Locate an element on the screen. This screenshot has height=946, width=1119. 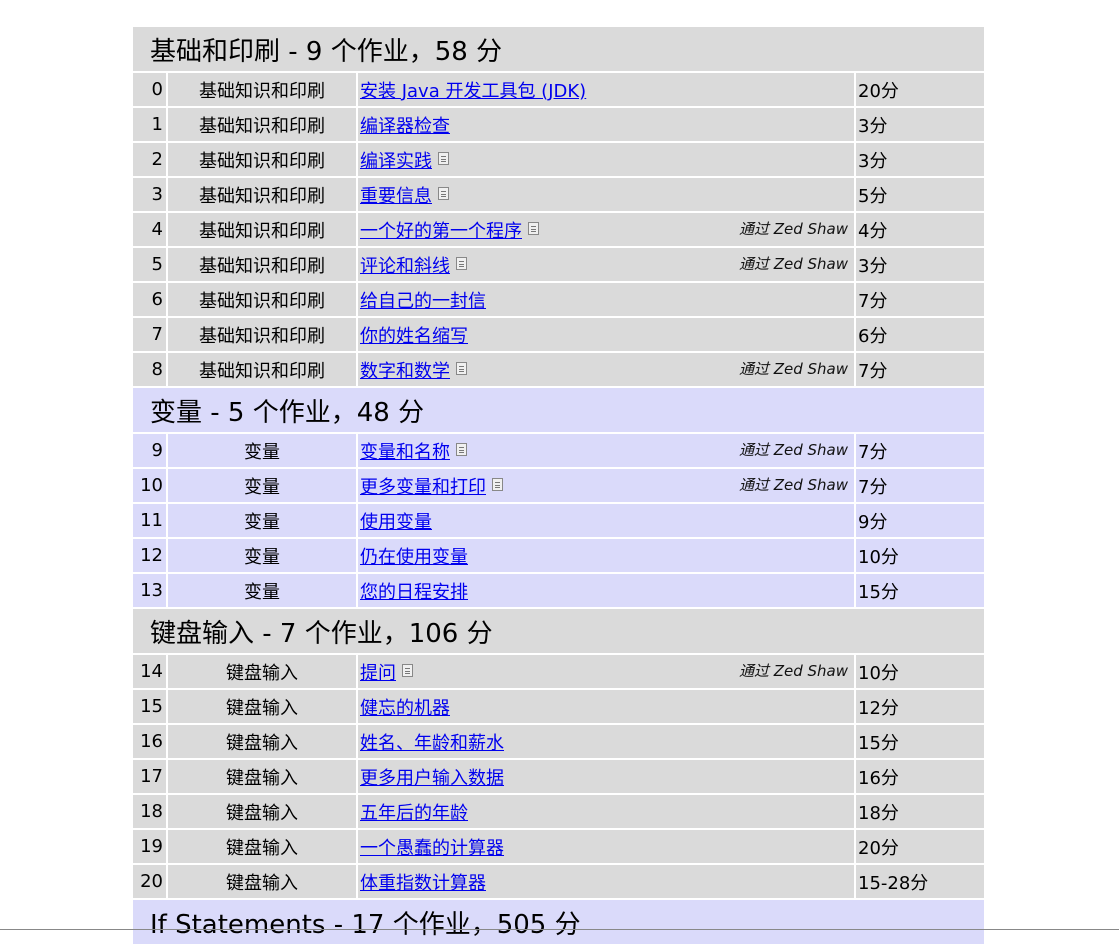
assignment-points: 10分 is located at coordinates (920, 555).